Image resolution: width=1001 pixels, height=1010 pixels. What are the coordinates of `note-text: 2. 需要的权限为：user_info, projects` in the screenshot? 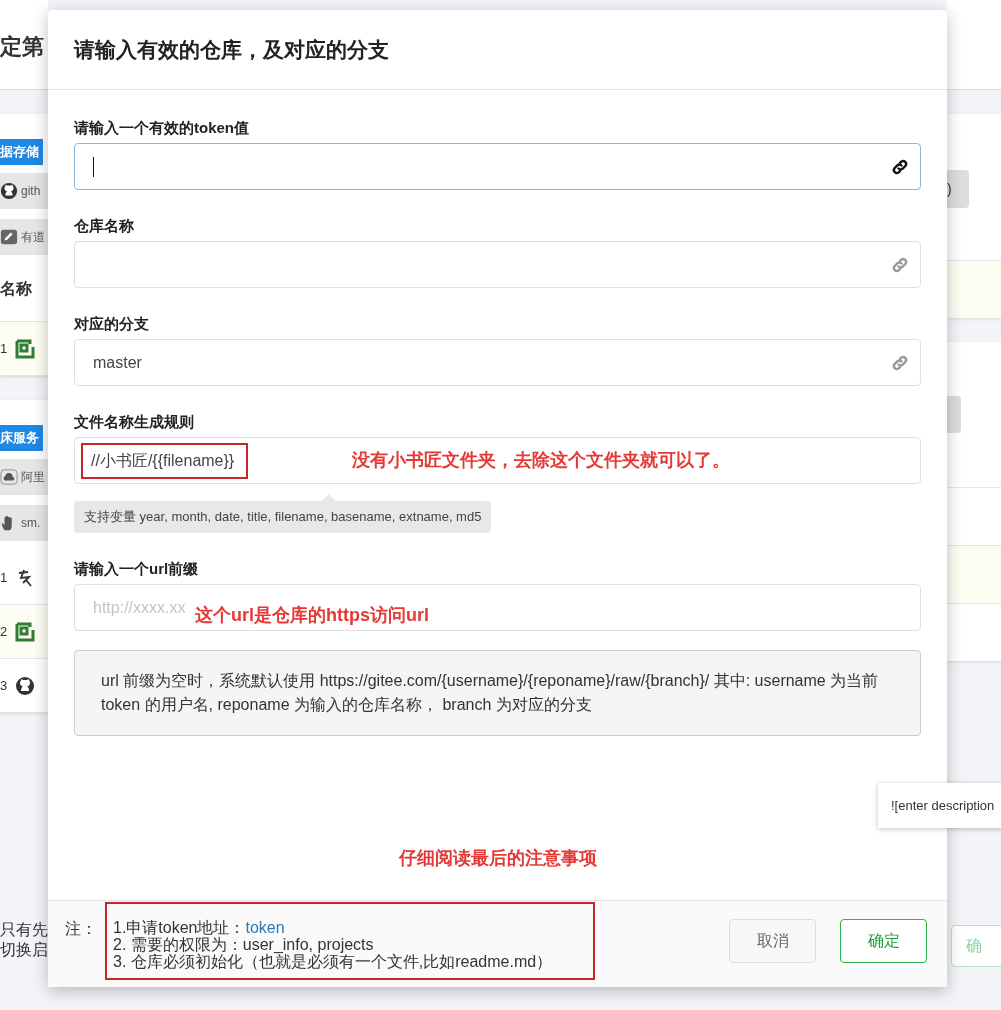 It's located at (244, 944).